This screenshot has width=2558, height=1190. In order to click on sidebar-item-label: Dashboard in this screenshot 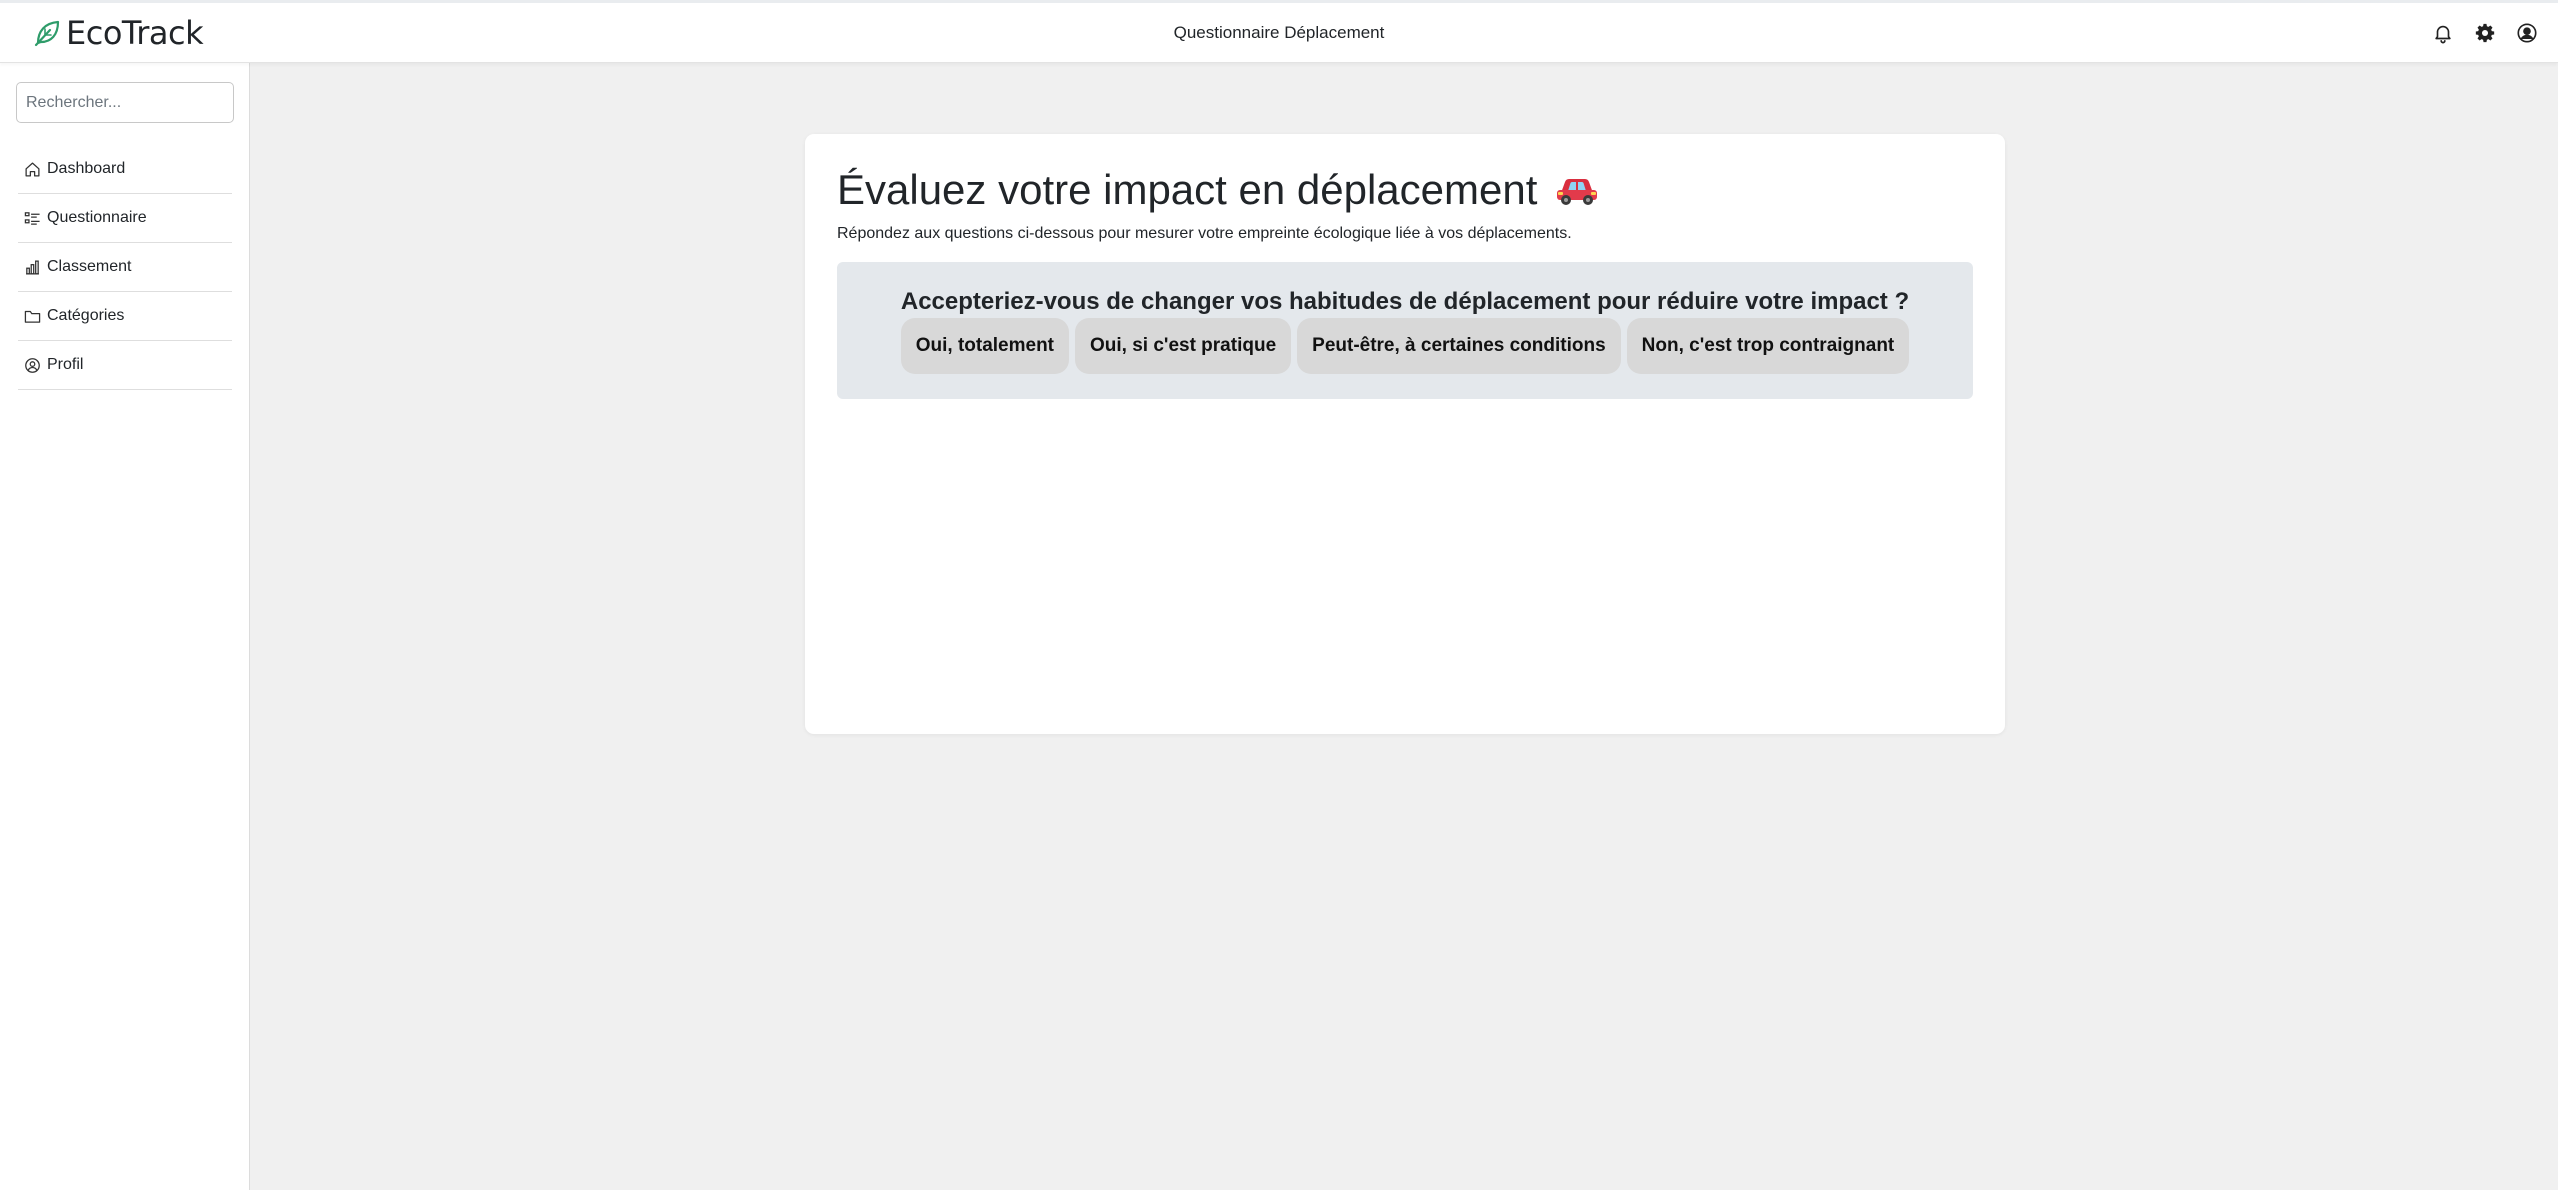, I will do `click(86, 168)`.